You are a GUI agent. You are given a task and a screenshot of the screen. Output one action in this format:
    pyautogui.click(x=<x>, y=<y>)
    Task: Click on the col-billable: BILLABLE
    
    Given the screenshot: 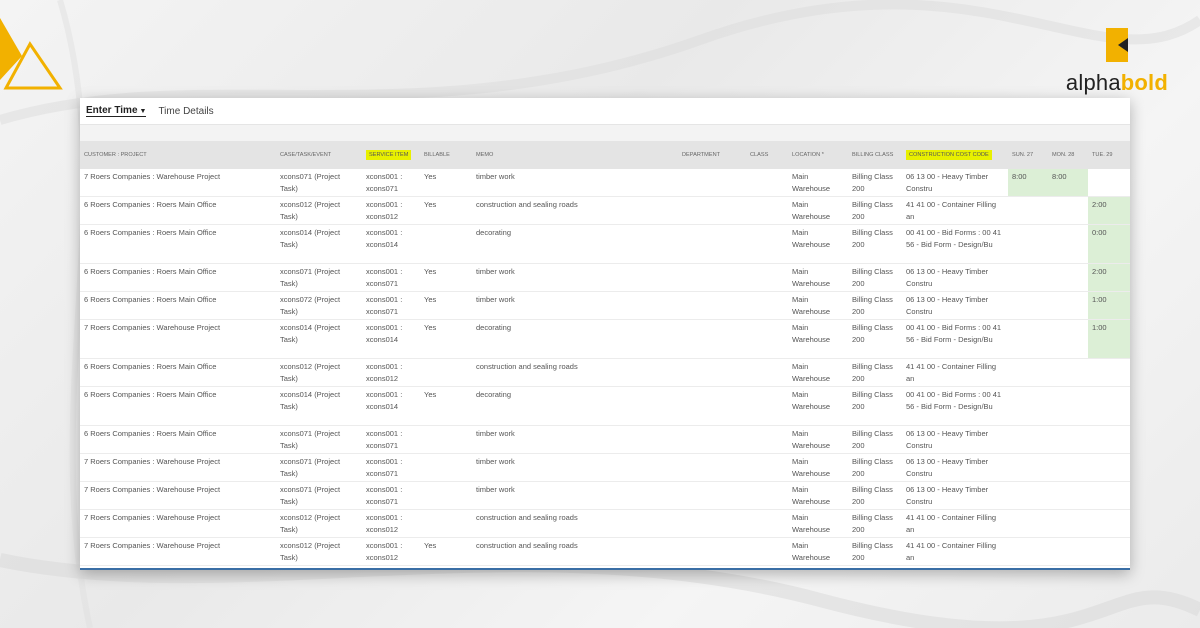 What is the action you would take?
    pyautogui.click(x=446, y=155)
    